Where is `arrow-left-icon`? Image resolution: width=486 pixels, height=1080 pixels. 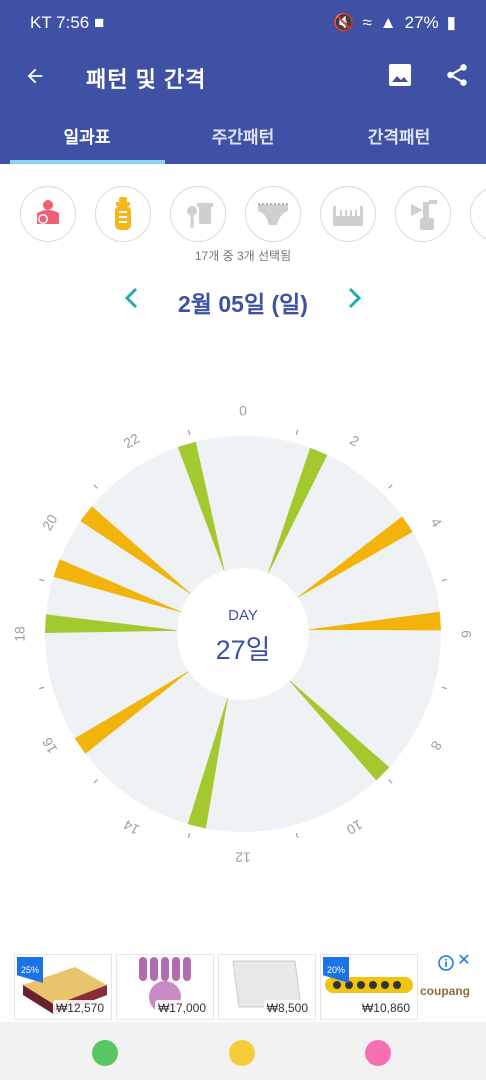
arrow-left-icon is located at coordinates (35, 76).